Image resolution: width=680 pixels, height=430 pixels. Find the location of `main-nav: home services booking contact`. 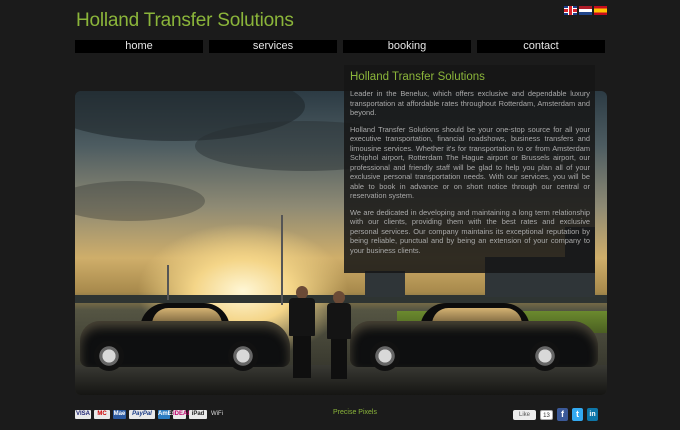

main-nav: home services booking contact is located at coordinates (343, 46).